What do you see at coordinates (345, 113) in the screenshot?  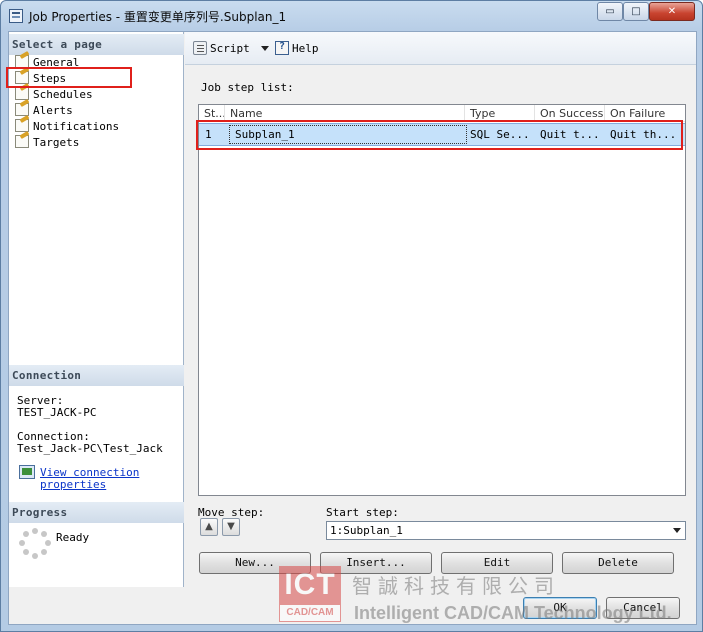 I see `column-header-name: Name` at bounding box center [345, 113].